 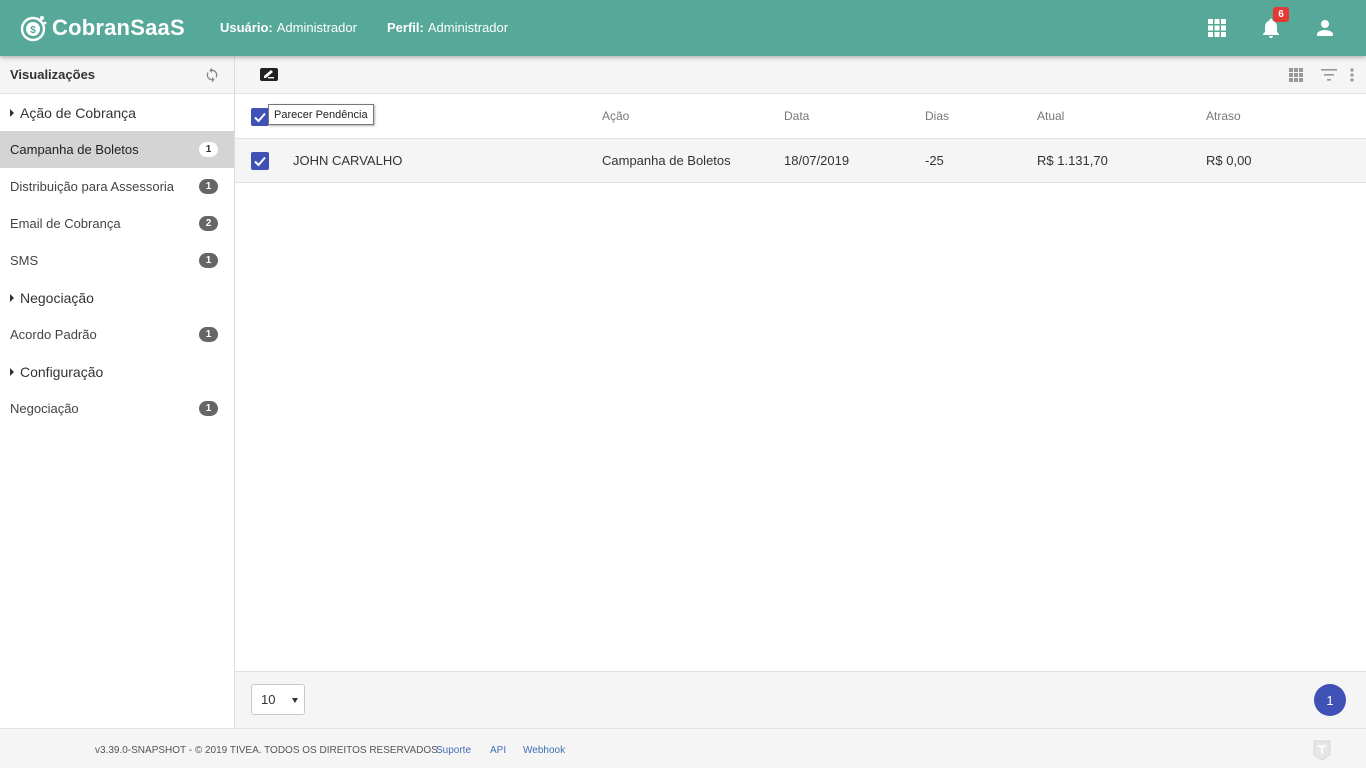 I want to click on sidebar-title: Visualizações, so click(x=53, y=74).